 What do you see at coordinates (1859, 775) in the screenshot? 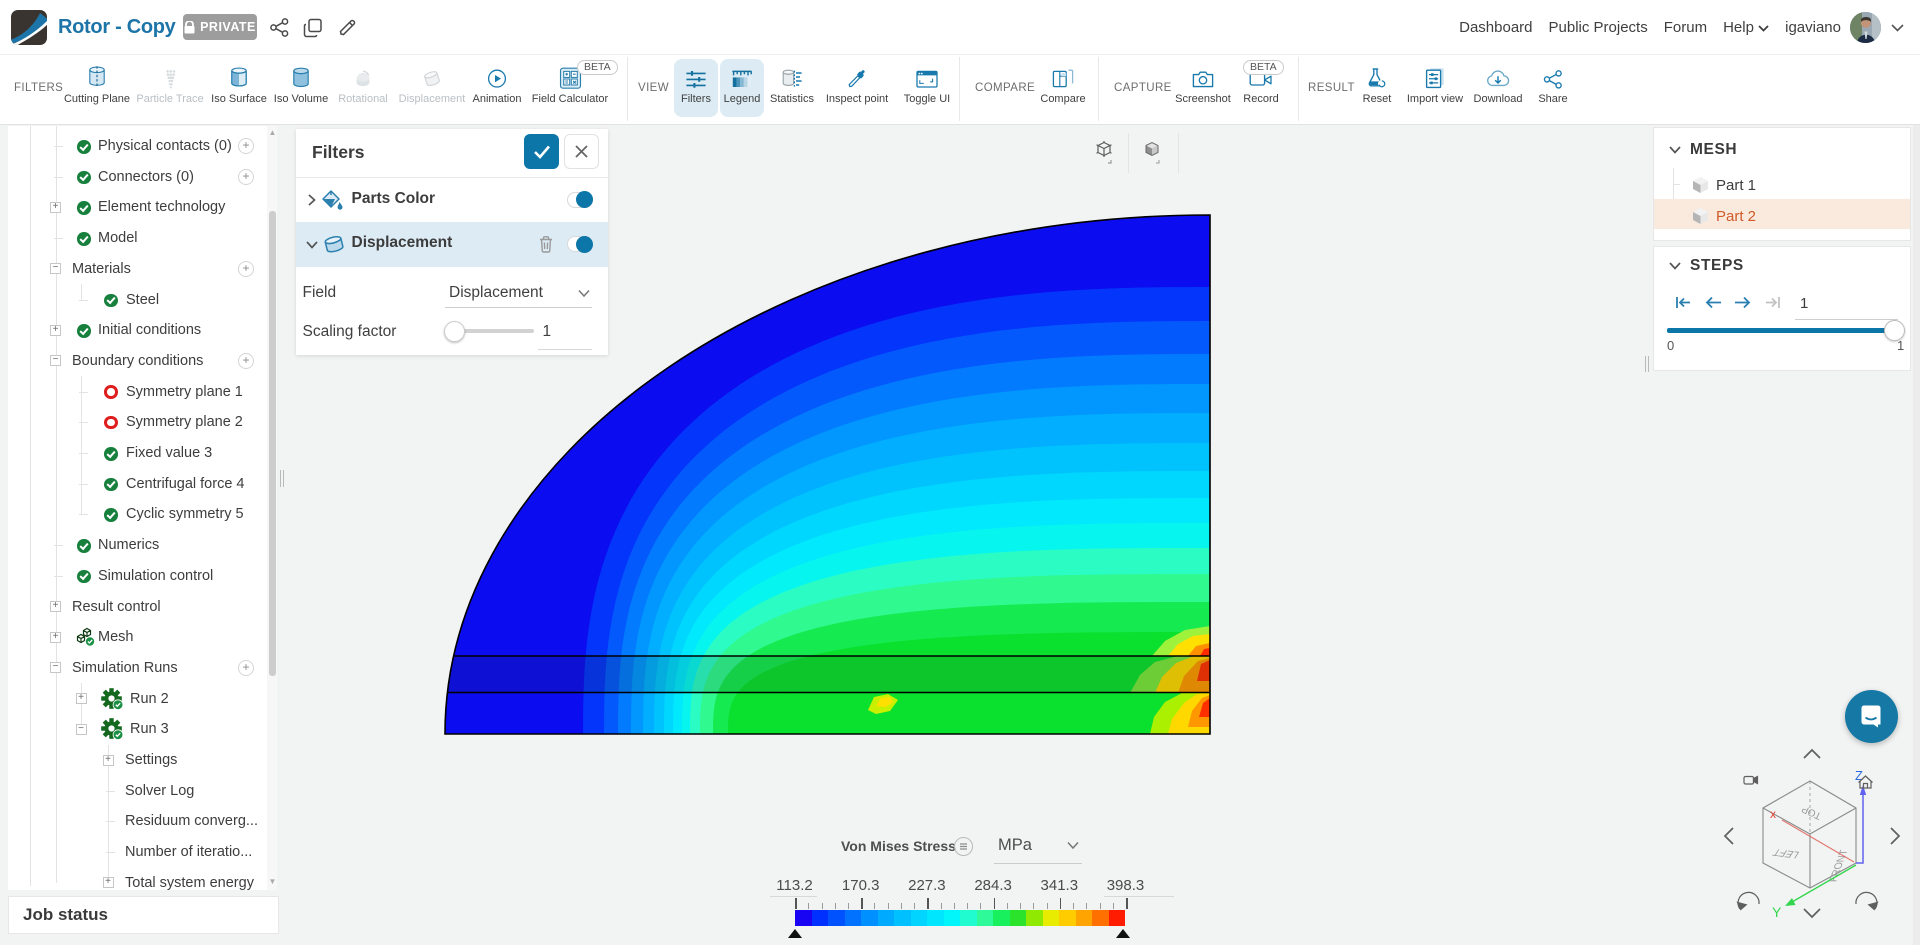
I see `svg-text: Z` at bounding box center [1859, 775].